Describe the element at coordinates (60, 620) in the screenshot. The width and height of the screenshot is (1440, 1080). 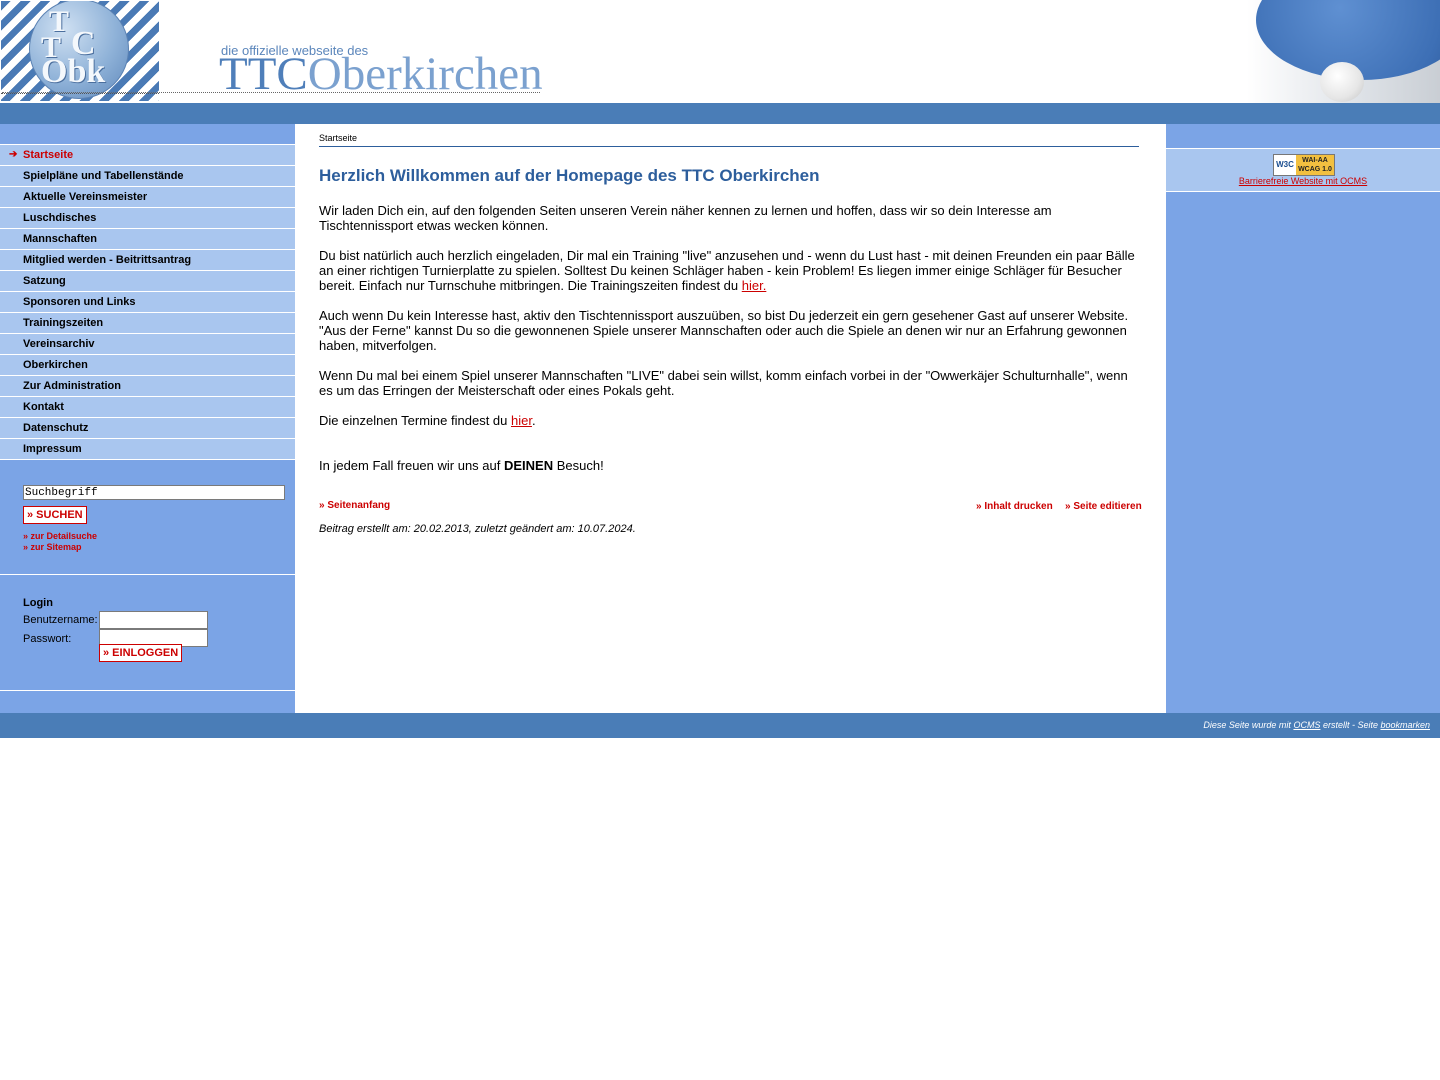
I see `username-label: Benutzername:` at that location.